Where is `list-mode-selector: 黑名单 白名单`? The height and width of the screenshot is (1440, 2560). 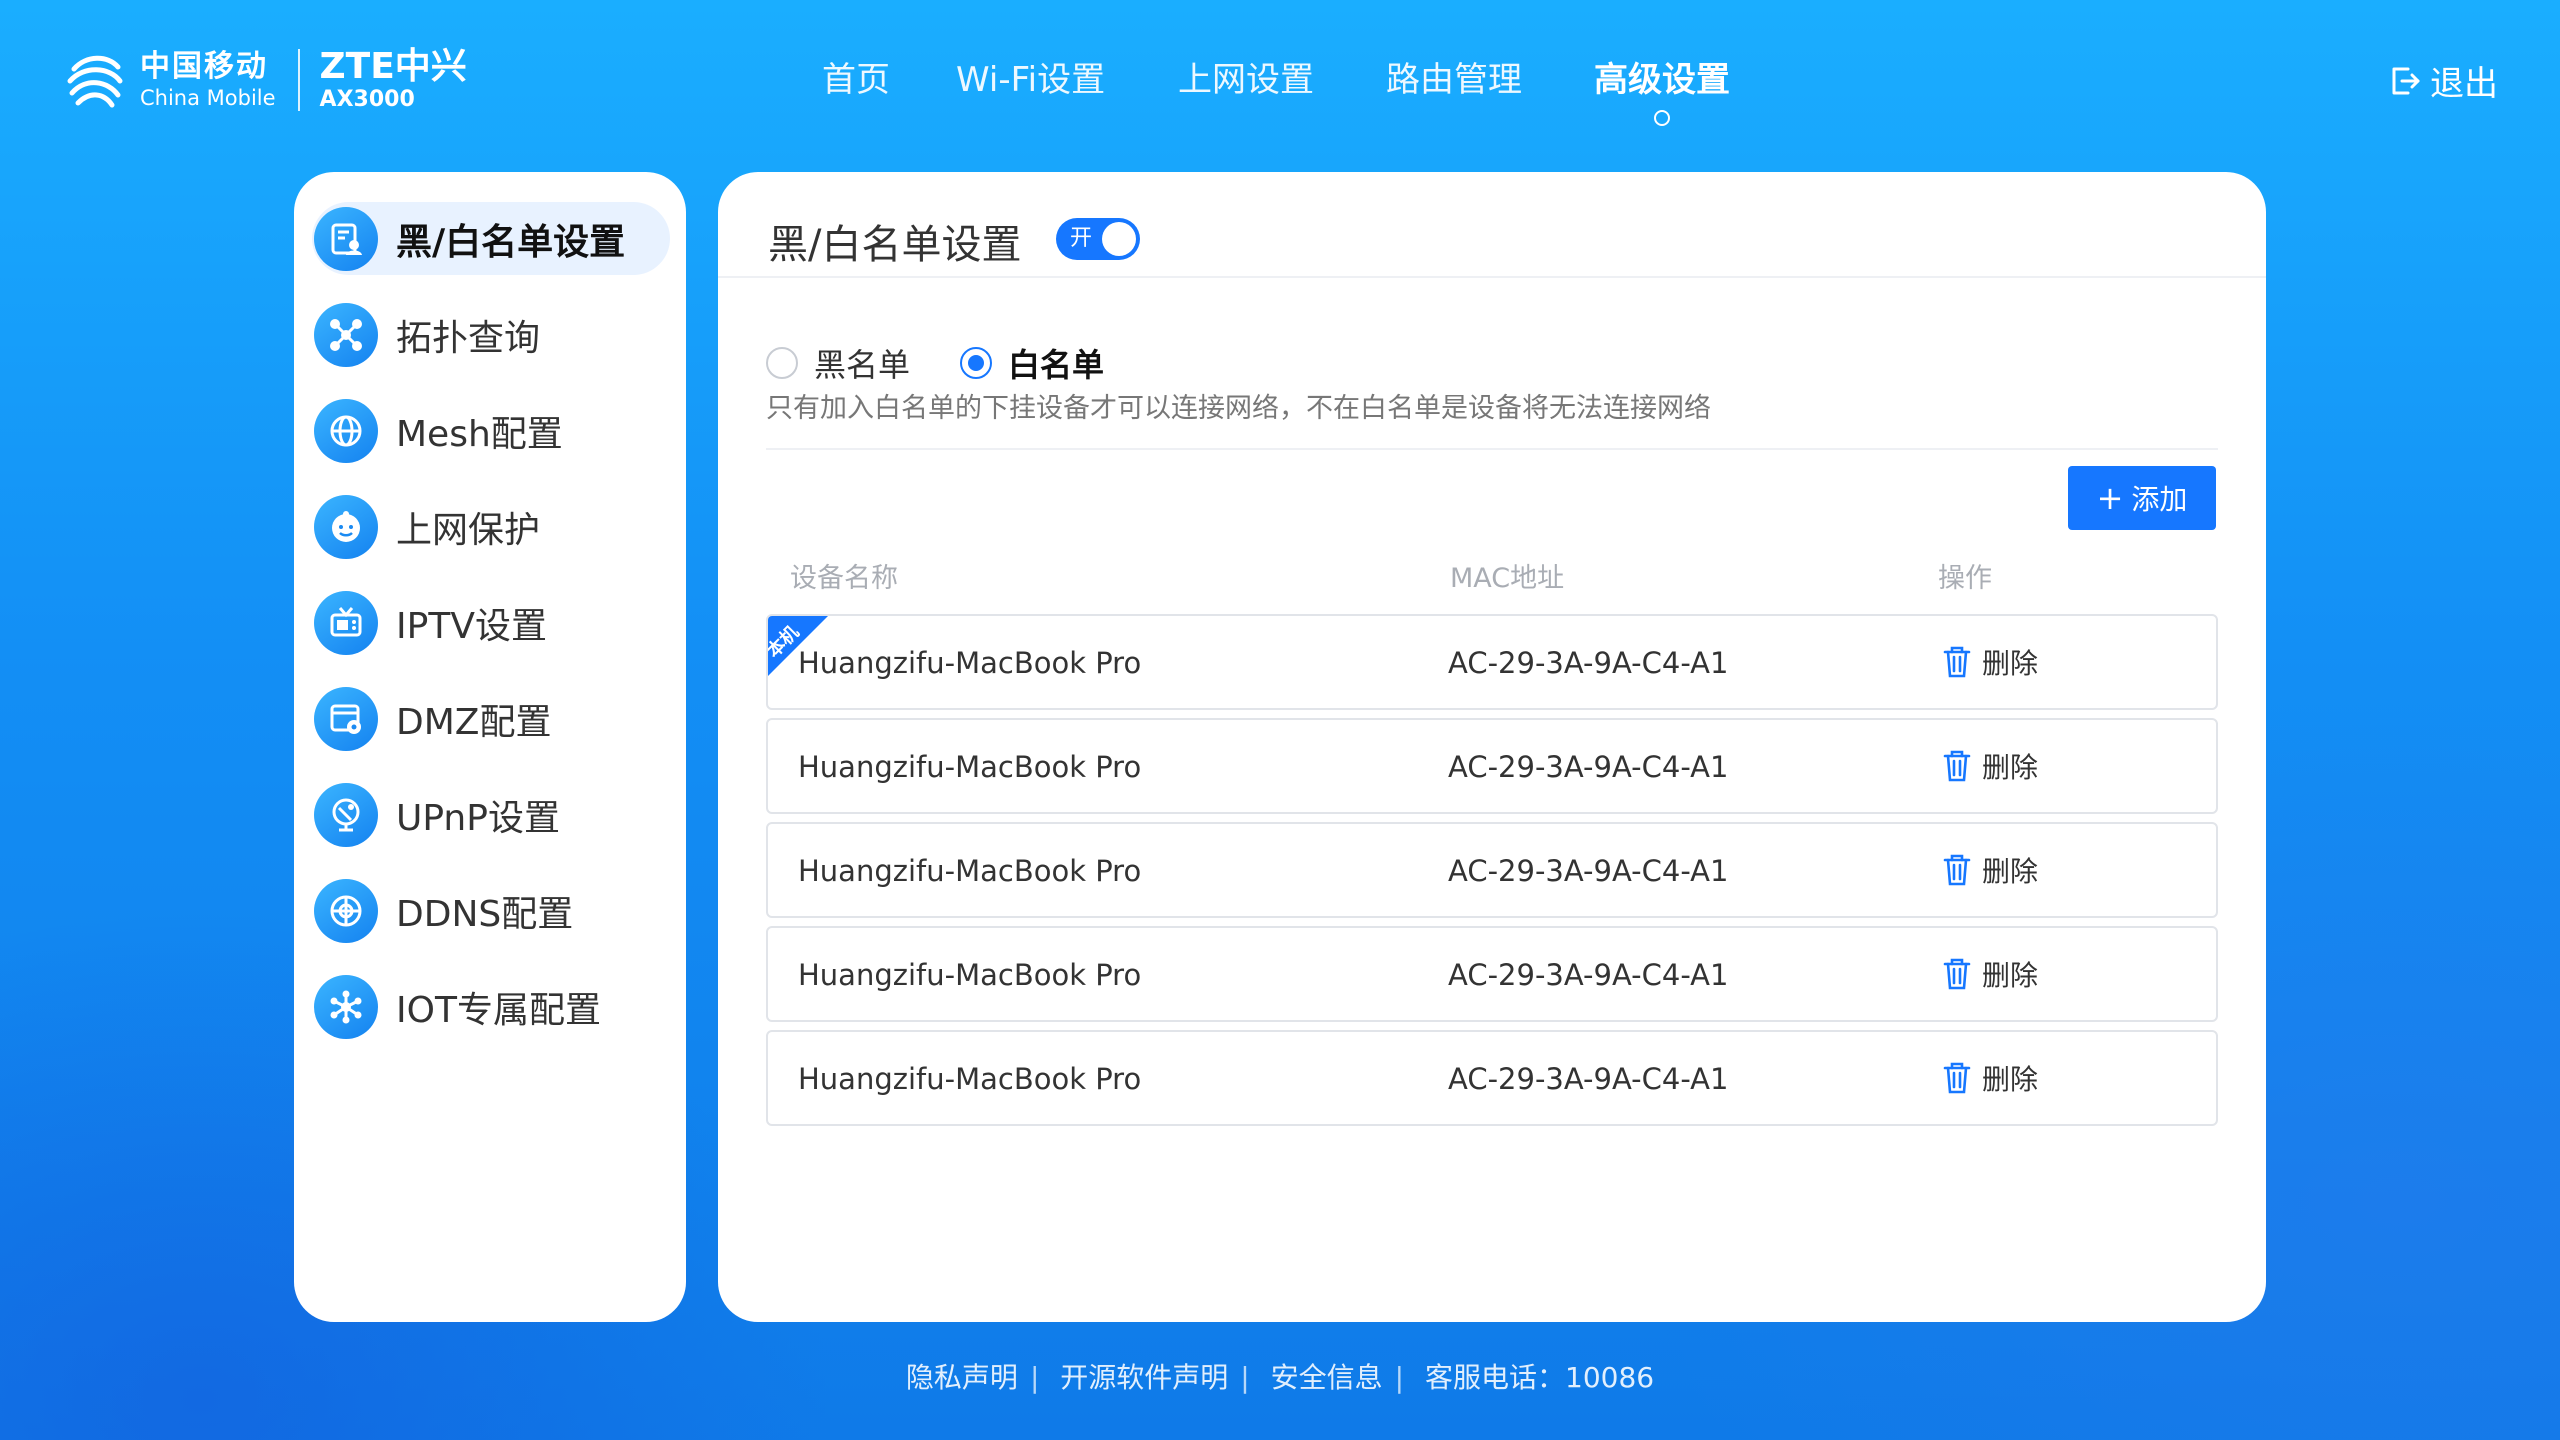 list-mode-selector: 黑名单 白名单 is located at coordinates (960, 363).